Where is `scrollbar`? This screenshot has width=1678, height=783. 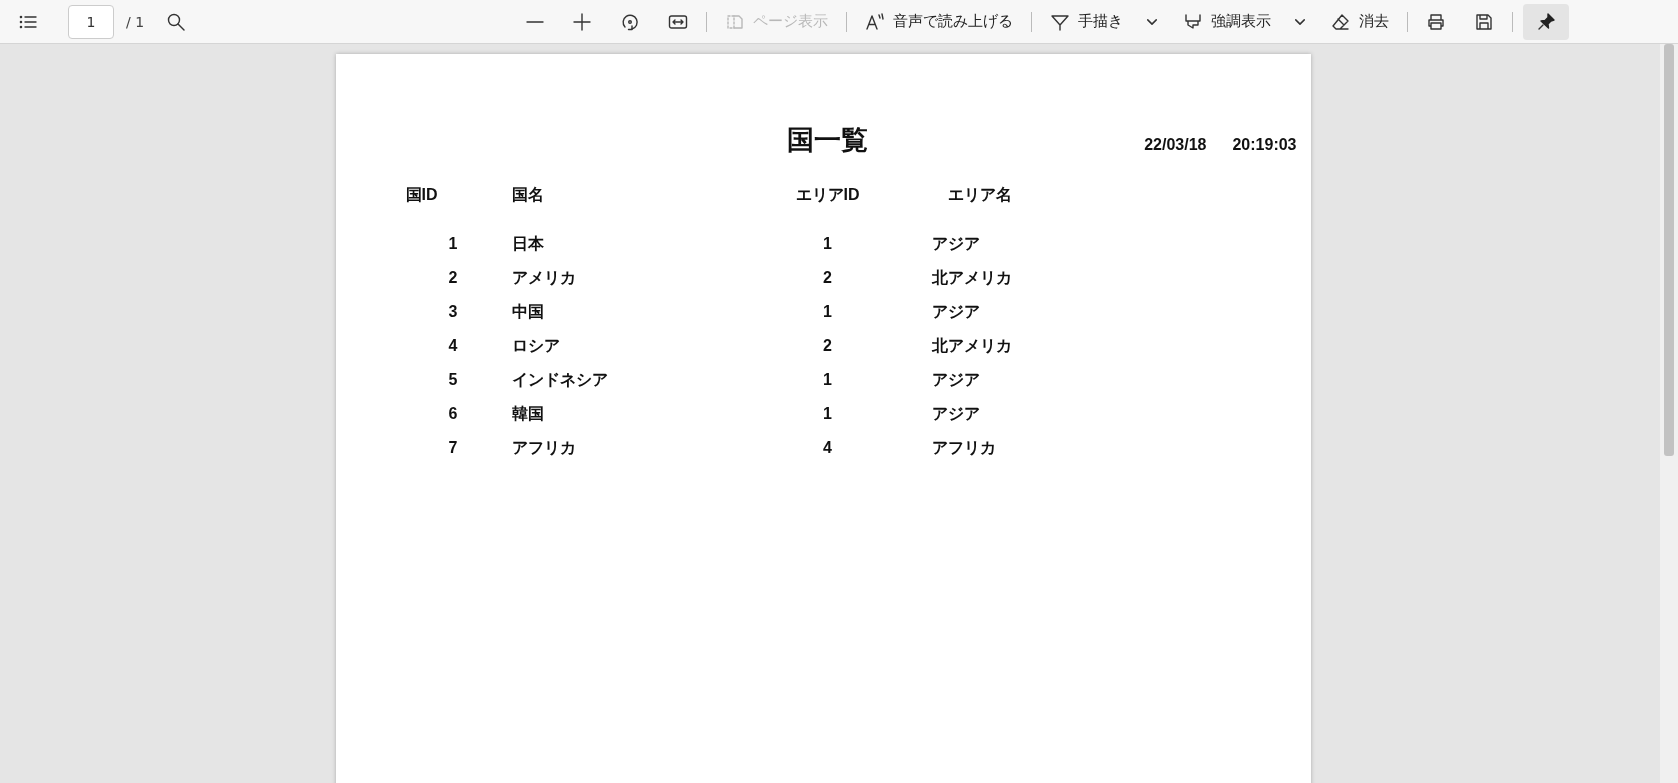
scrollbar is located at coordinates (1669, 413).